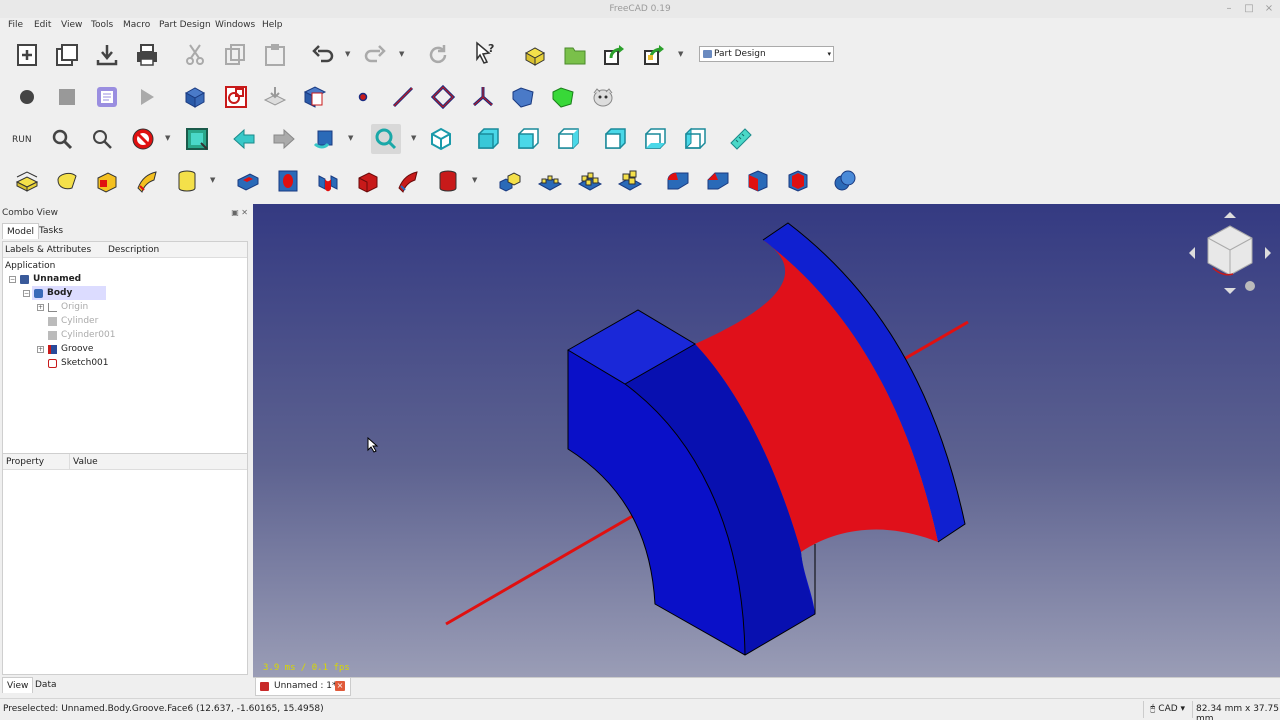 The width and height of the screenshot is (1280, 720). I want to click on redo-dropdown-icon: ▼, so click(401, 54).